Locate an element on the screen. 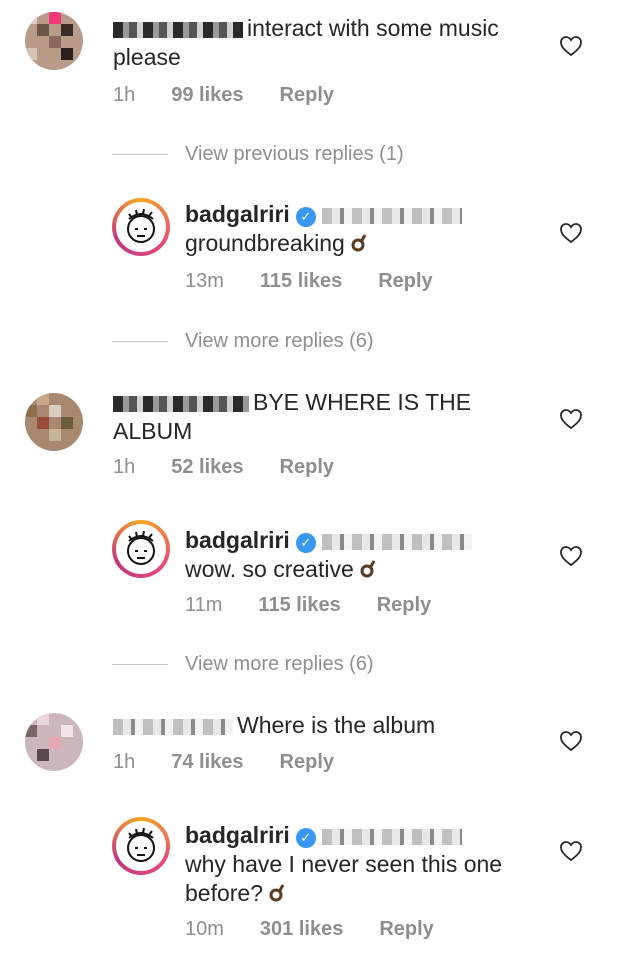  comment-text: interact with some music please is located at coordinates (306, 43).